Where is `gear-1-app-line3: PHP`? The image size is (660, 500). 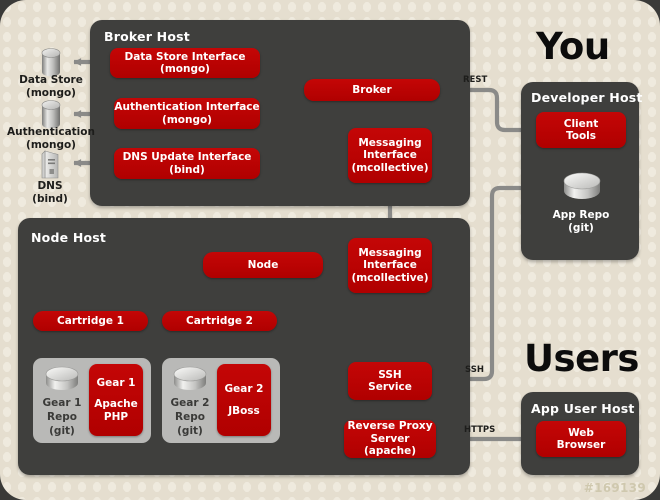 gear-1-app-line3: PHP is located at coordinates (116, 416).